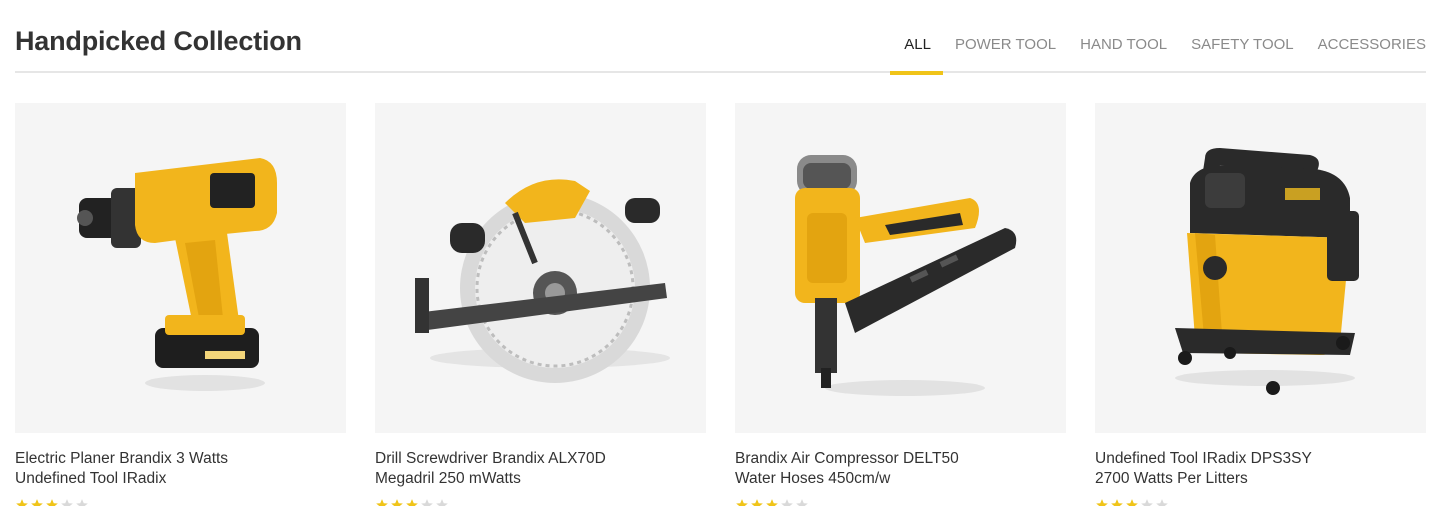  What do you see at coordinates (1267, 271) in the screenshot?
I see `wet-dry-vacuum-icon` at bounding box center [1267, 271].